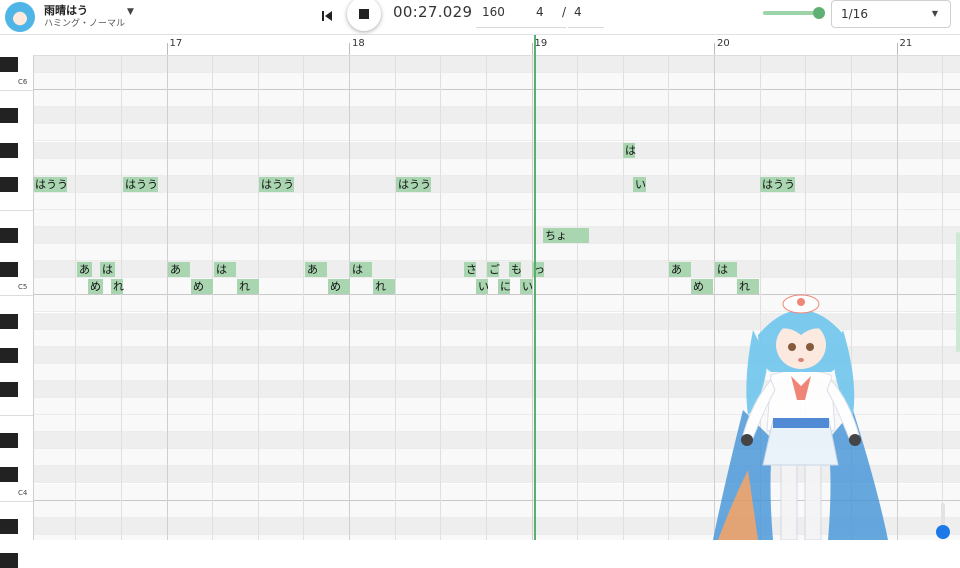  Describe the element at coordinates (20, 17) in the screenshot. I see `singer-avatar` at that location.